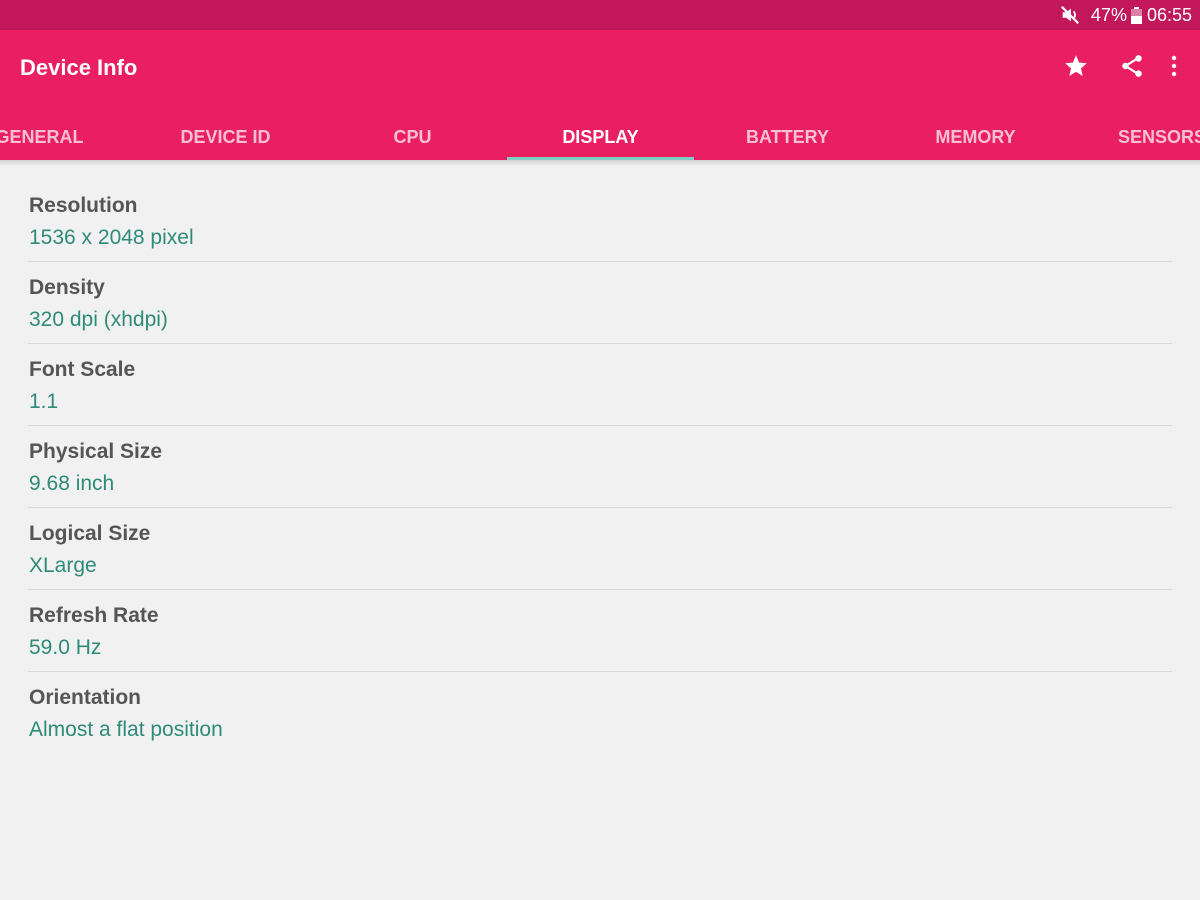  What do you see at coordinates (98, 319) in the screenshot?
I see `item-value: 320 dpi (xhdpi)` at bounding box center [98, 319].